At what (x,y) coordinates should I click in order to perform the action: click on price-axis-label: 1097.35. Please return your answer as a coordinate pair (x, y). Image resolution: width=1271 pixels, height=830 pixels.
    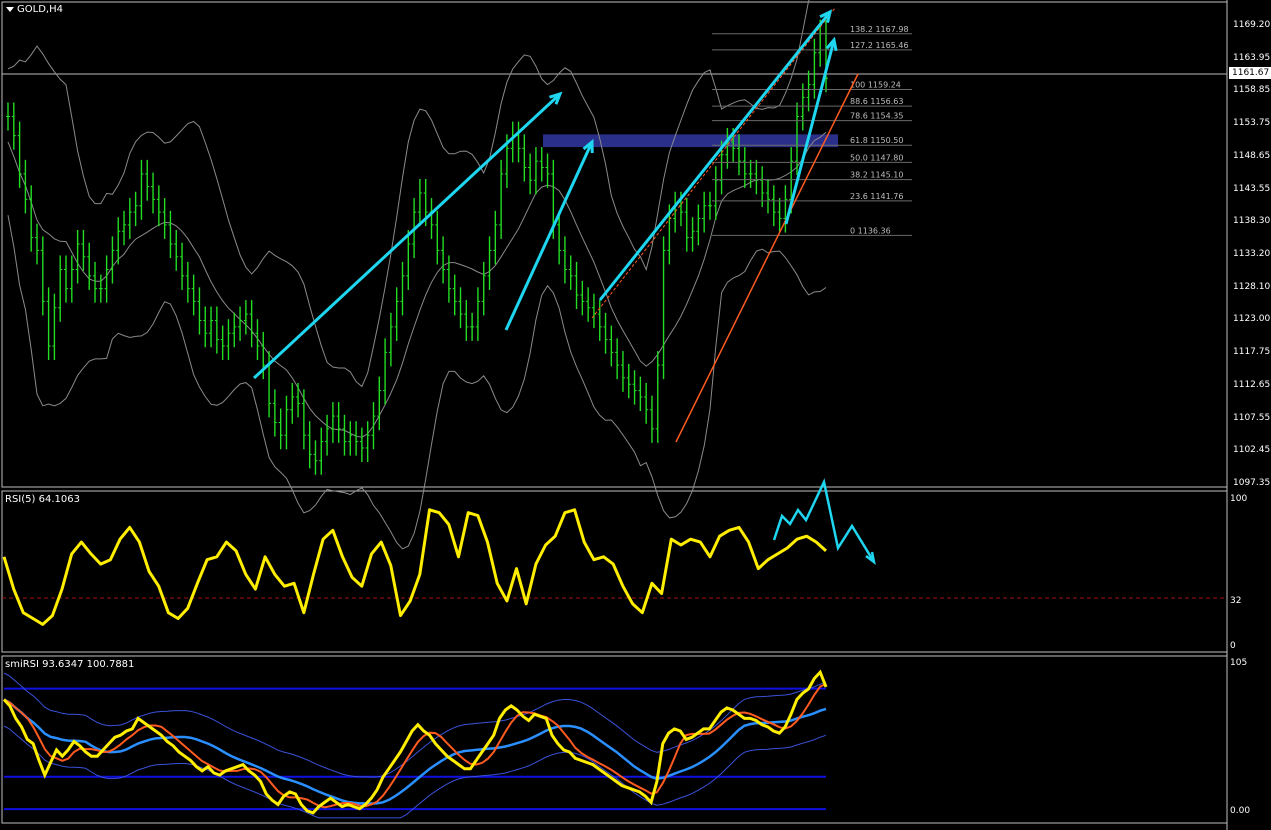
    Looking at the image, I should click on (1252, 483).